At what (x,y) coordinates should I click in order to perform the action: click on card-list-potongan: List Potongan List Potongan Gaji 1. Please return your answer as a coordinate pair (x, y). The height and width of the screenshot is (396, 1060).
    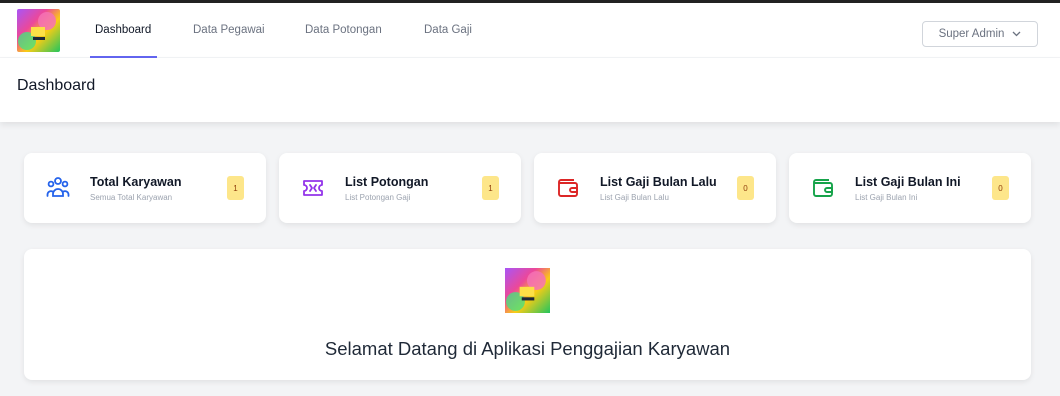
    Looking at the image, I should click on (400, 188).